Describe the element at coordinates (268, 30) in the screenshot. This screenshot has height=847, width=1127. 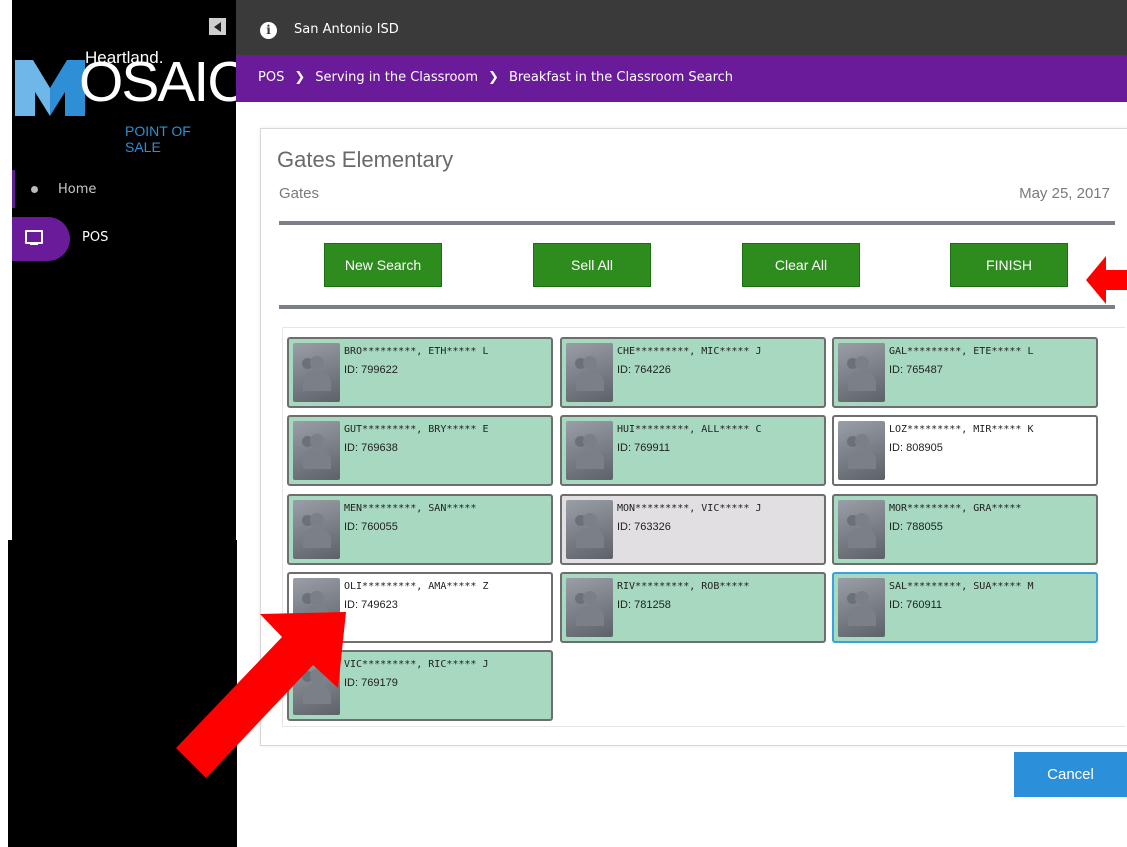
I see `info-icon: i` at that location.